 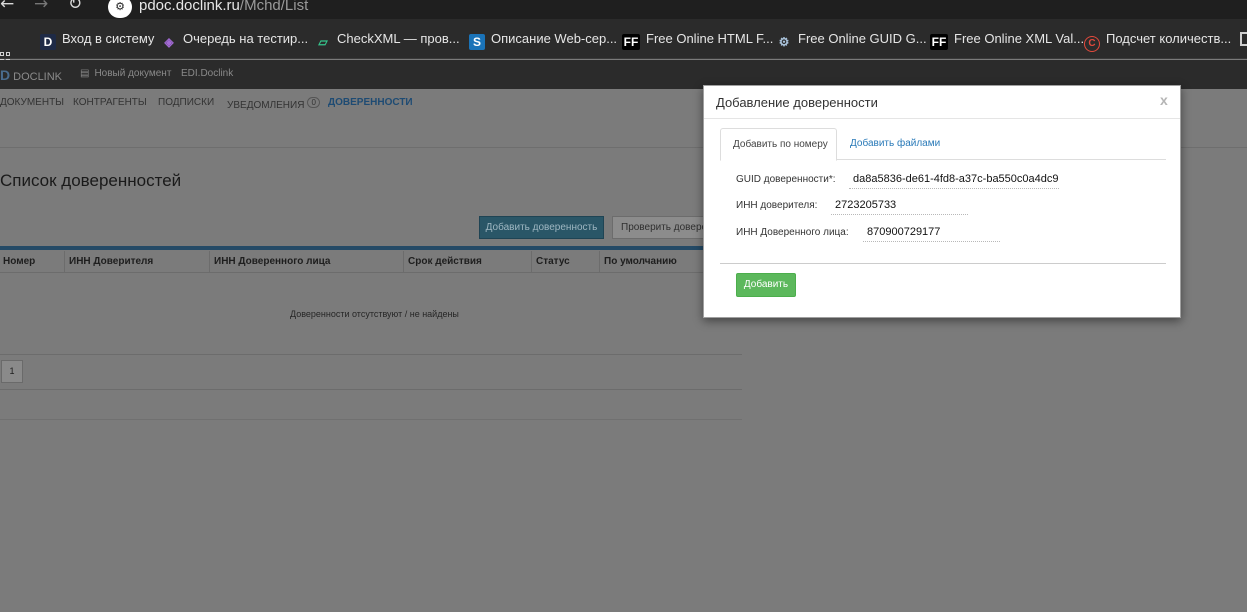 What do you see at coordinates (306, 262) in the screenshot?
I see `column-header-agent-inn: ИНН Доверенного лица` at bounding box center [306, 262].